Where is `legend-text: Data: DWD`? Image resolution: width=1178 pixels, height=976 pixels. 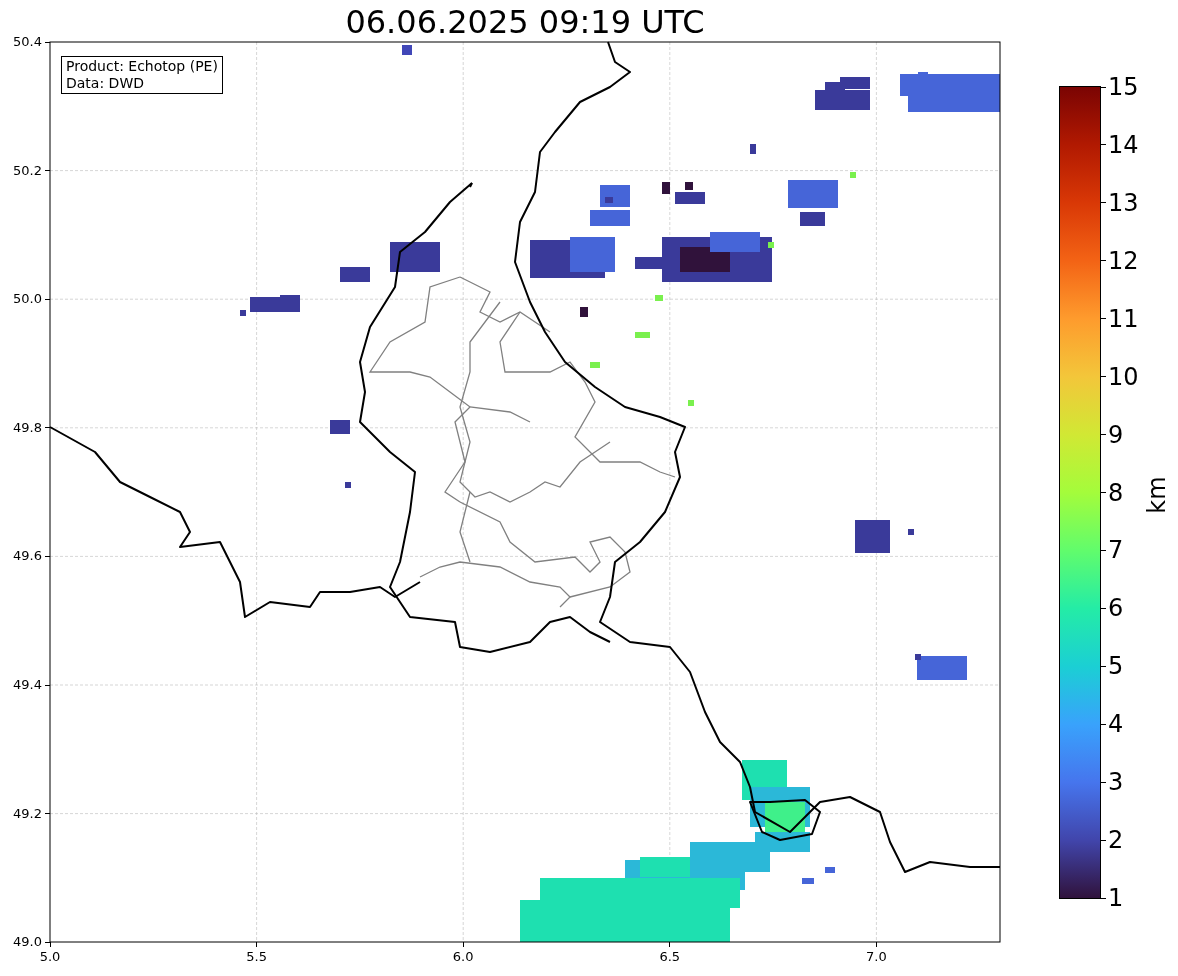 legend-text: Data: DWD is located at coordinates (105, 83).